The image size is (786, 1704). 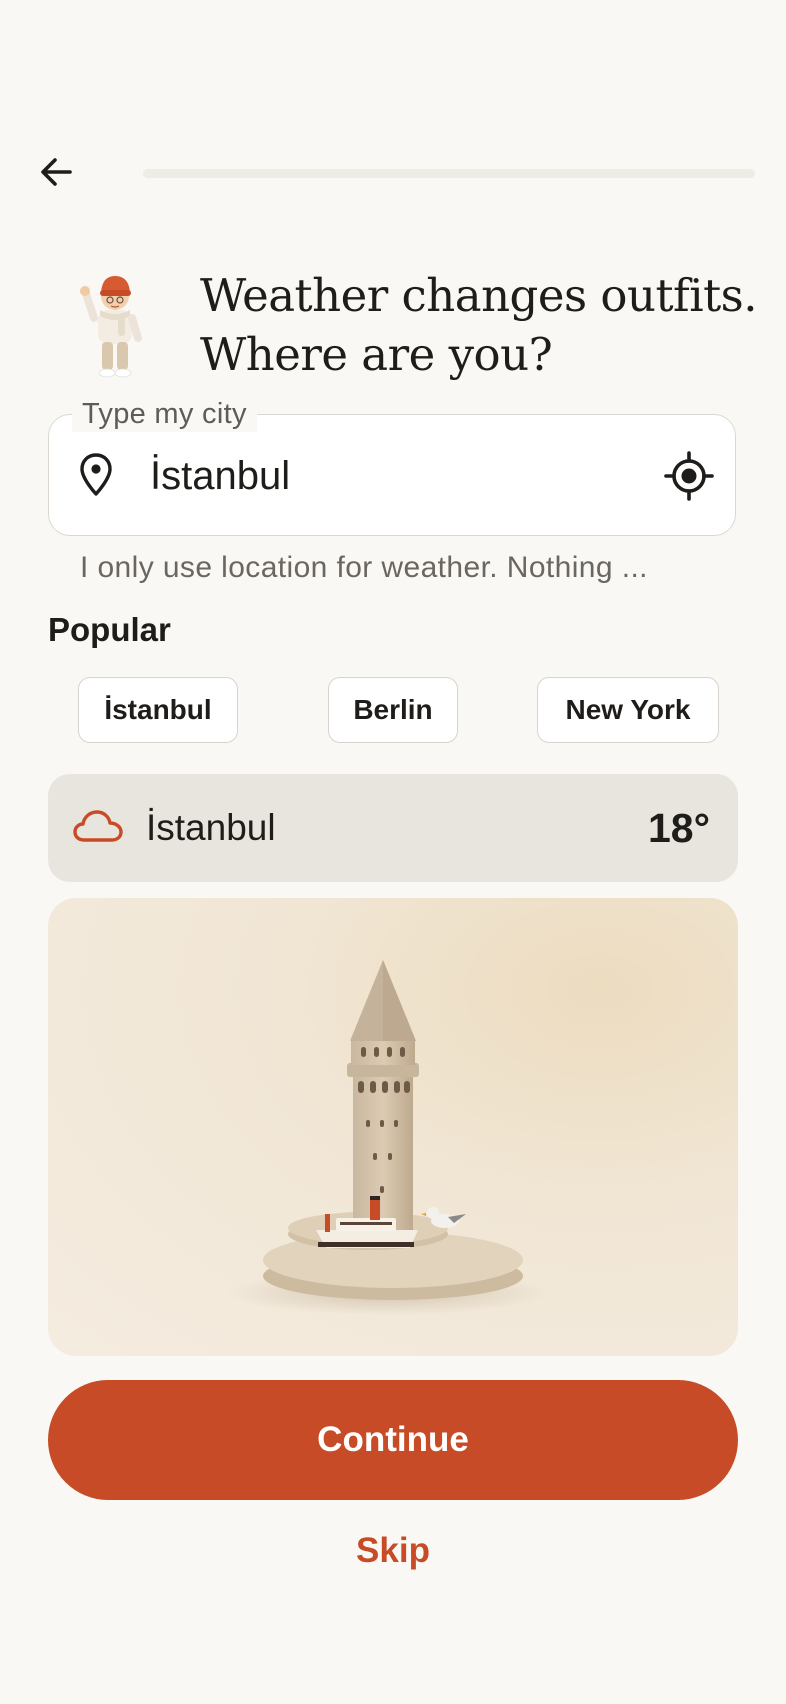 What do you see at coordinates (98, 826) in the screenshot?
I see `cloud-icon` at bounding box center [98, 826].